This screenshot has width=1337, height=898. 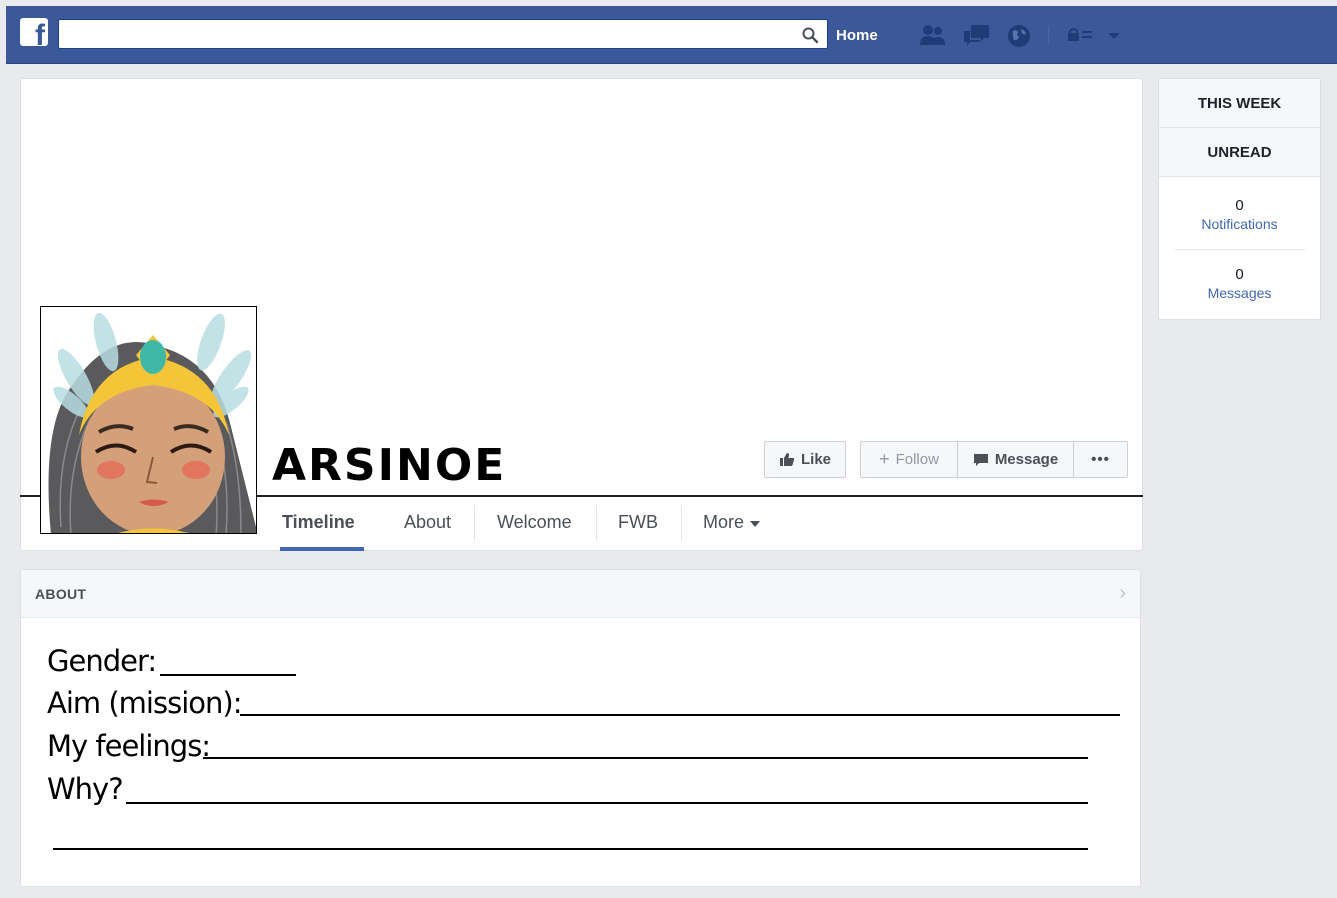 I want to click on this-week-header: THIS WEEK, so click(x=1239, y=103).